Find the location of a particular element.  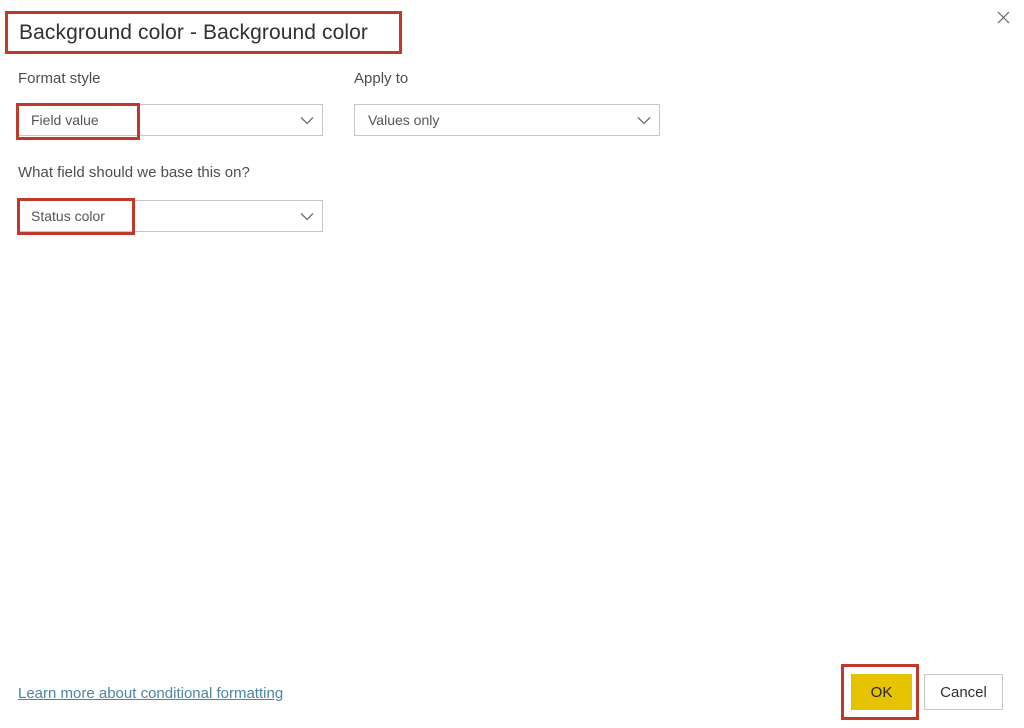

cancel-button: Cancel is located at coordinates (963, 692).